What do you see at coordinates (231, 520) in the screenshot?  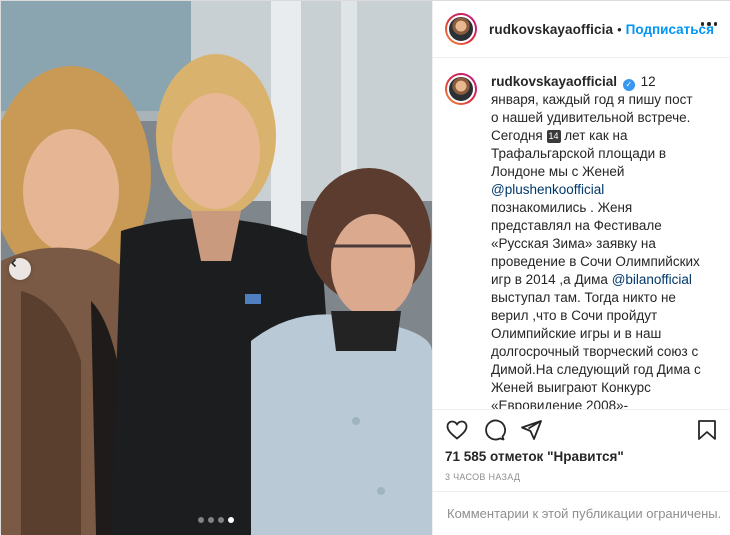 I see `carousel-dot-active` at bounding box center [231, 520].